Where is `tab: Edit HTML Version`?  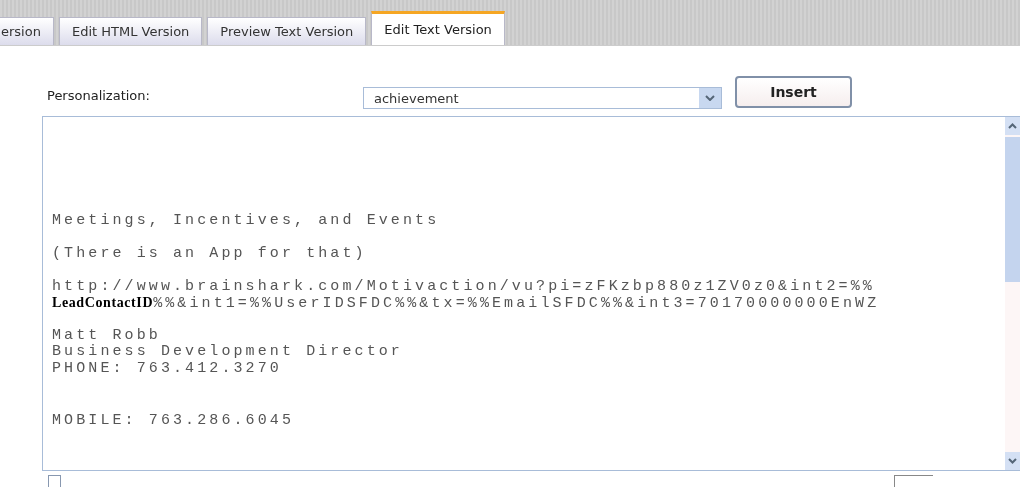 tab: Edit HTML Version is located at coordinates (130, 31).